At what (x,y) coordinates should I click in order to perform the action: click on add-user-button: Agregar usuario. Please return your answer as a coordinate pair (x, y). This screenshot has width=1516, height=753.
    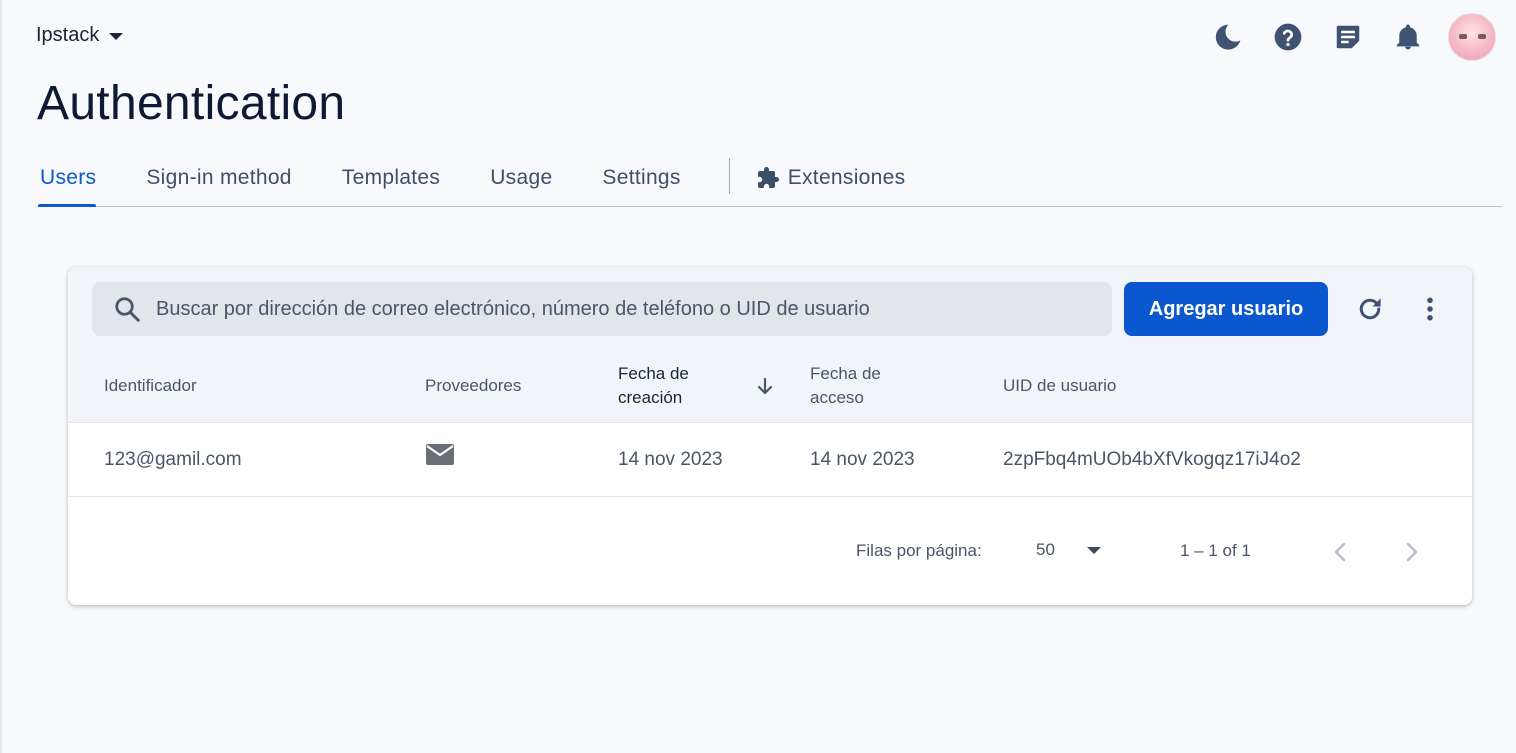
    Looking at the image, I should click on (1226, 309).